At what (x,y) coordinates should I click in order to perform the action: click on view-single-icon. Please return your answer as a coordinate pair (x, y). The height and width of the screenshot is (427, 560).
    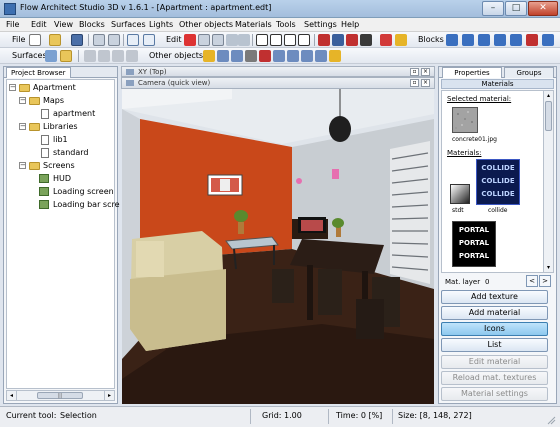
    Looking at the image, I should click on (133, 40).